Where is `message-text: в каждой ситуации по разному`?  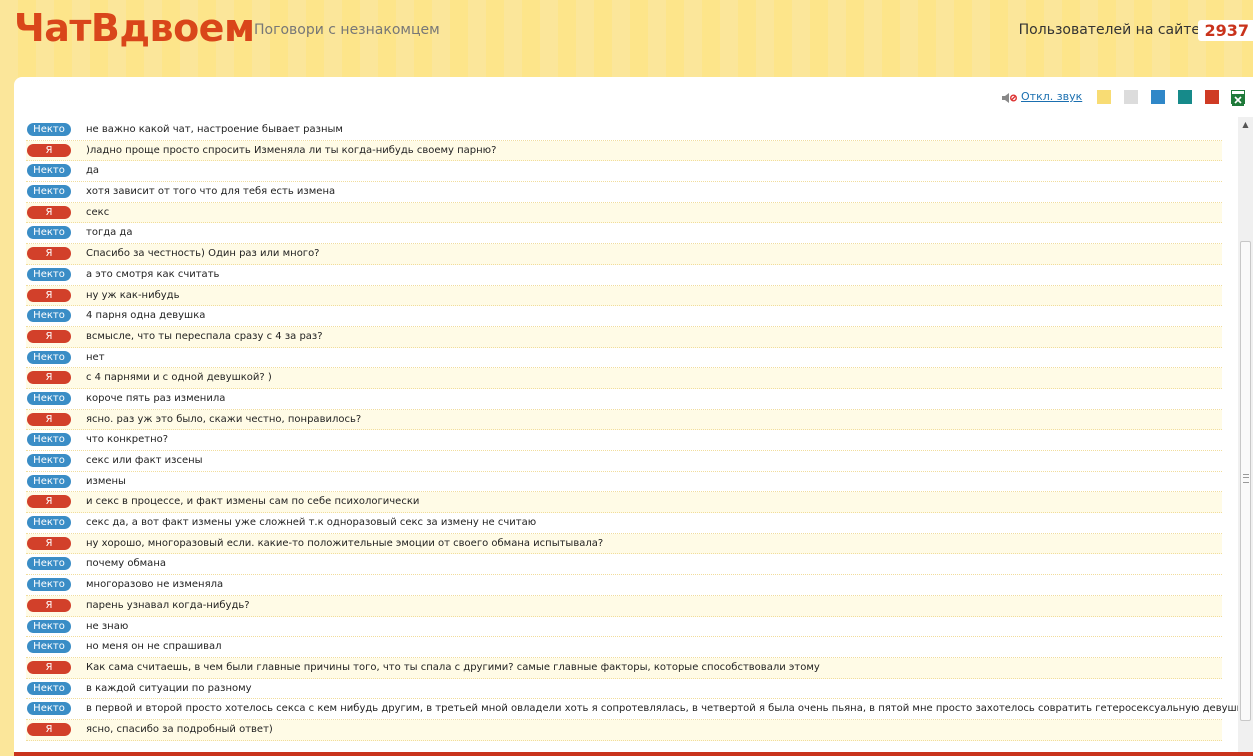 message-text: в каждой ситуации по разному is located at coordinates (169, 688).